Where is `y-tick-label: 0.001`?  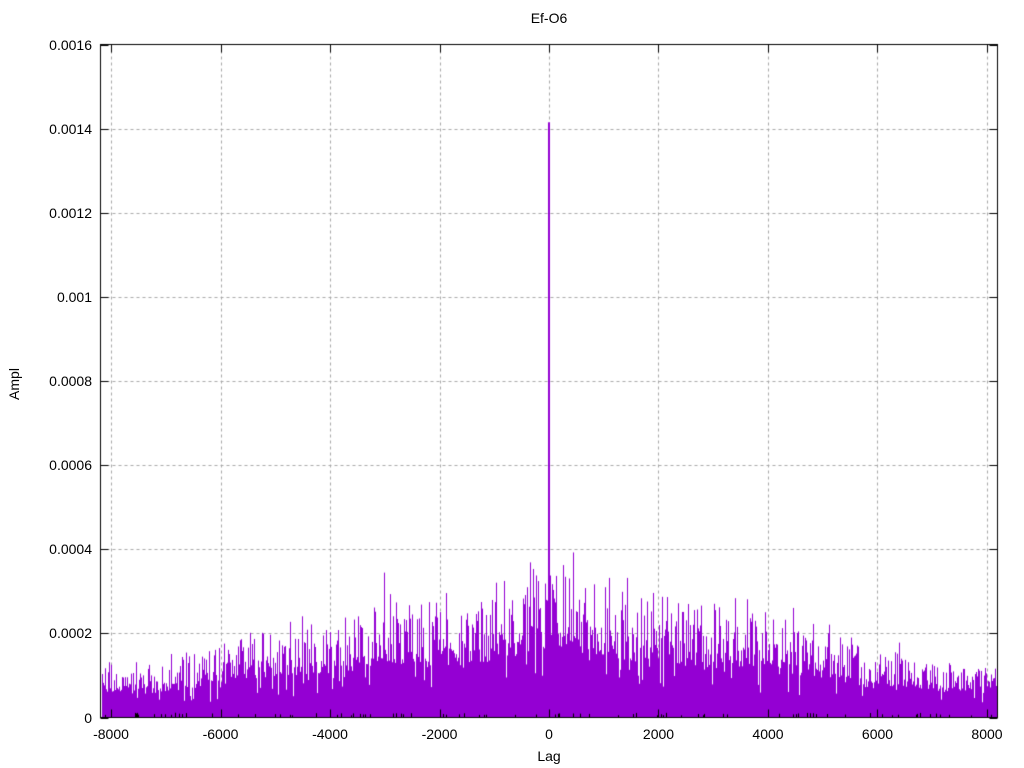 y-tick-label: 0.001 is located at coordinates (74, 296).